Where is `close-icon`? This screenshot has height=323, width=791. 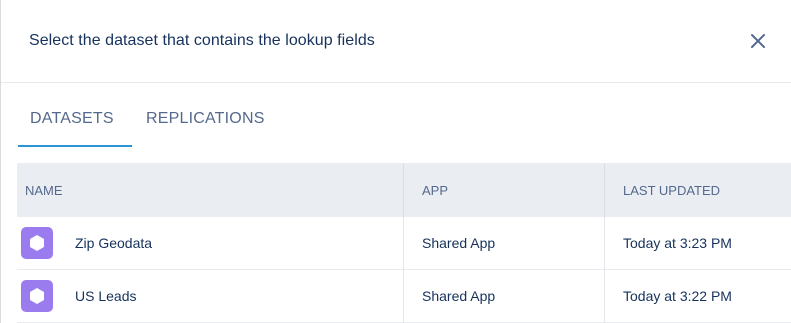 close-icon is located at coordinates (758, 41).